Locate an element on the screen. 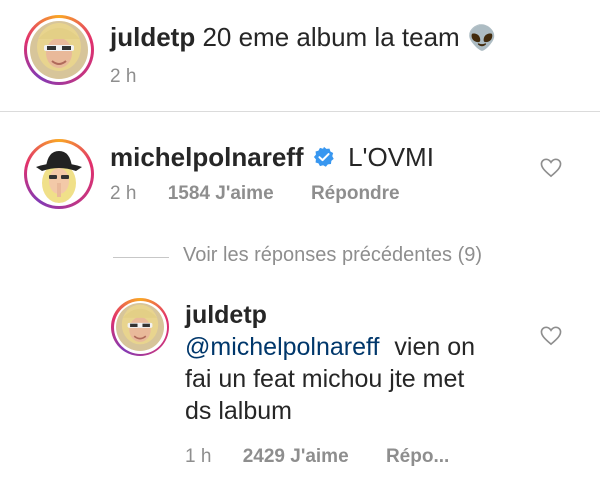  comment-time: 2 h is located at coordinates (123, 193).